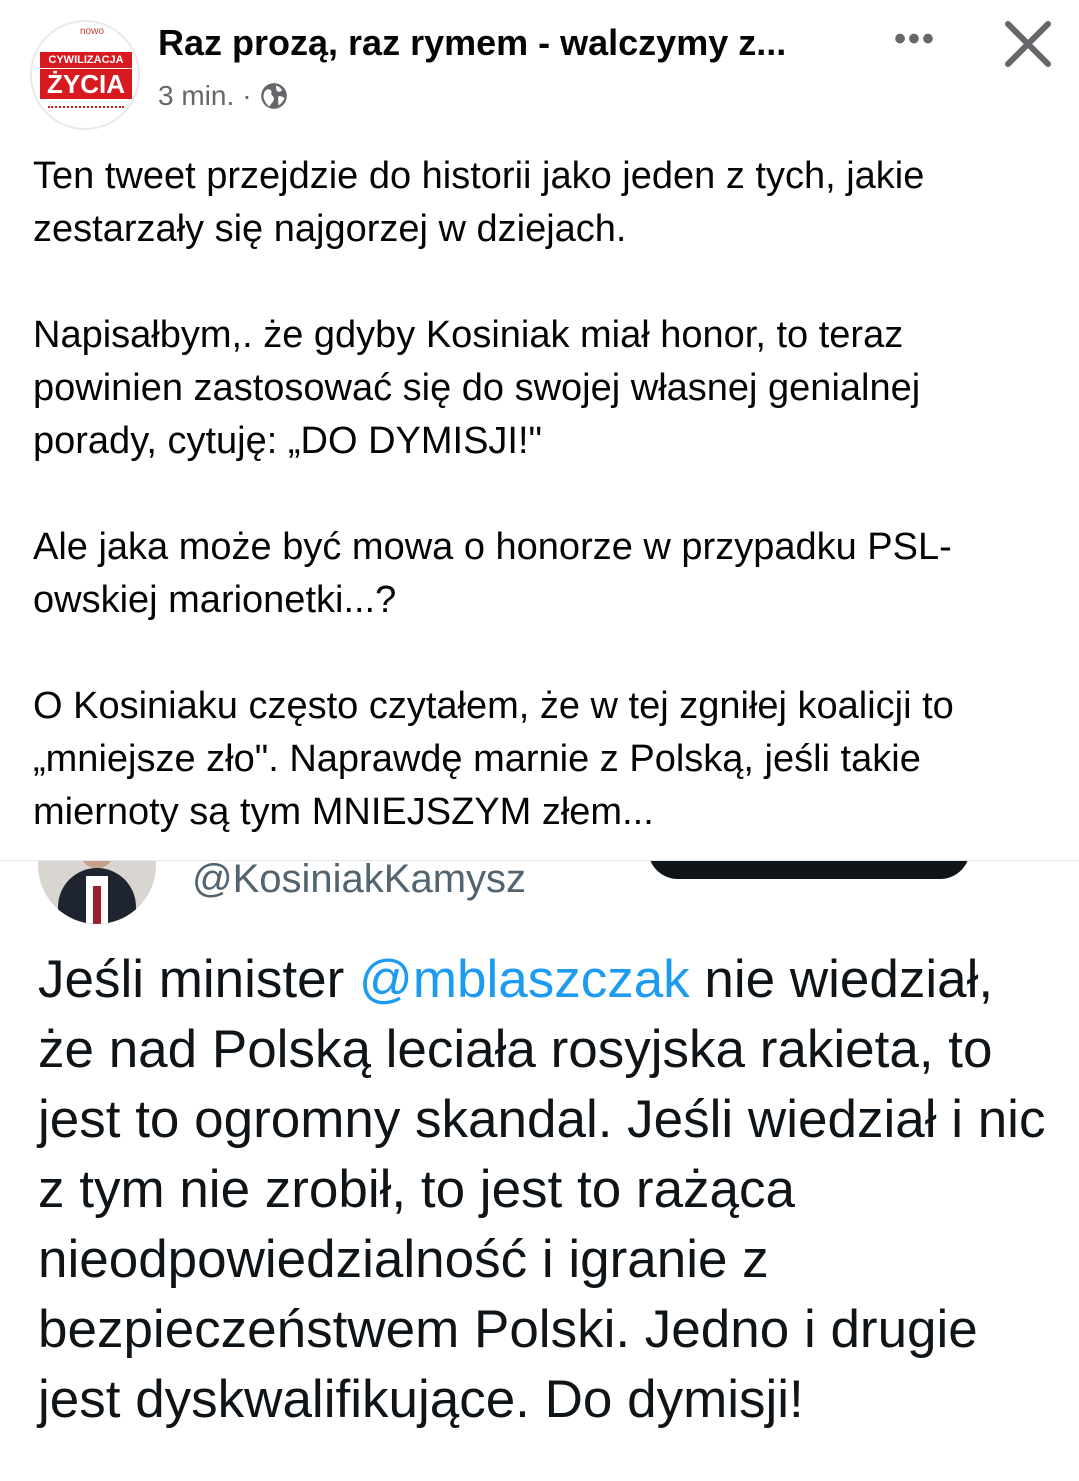  Describe the element at coordinates (273, 96) in the screenshot. I see `globe-icon` at that location.